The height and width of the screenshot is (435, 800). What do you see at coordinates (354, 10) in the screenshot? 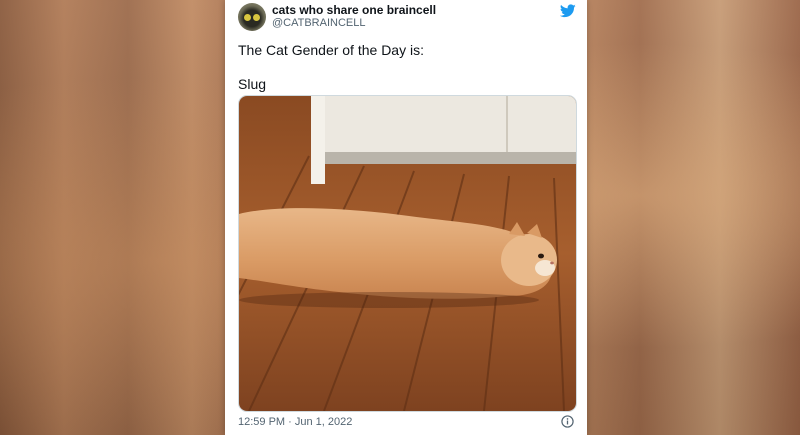
I see `display-name: cats who share one braincell` at bounding box center [354, 10].